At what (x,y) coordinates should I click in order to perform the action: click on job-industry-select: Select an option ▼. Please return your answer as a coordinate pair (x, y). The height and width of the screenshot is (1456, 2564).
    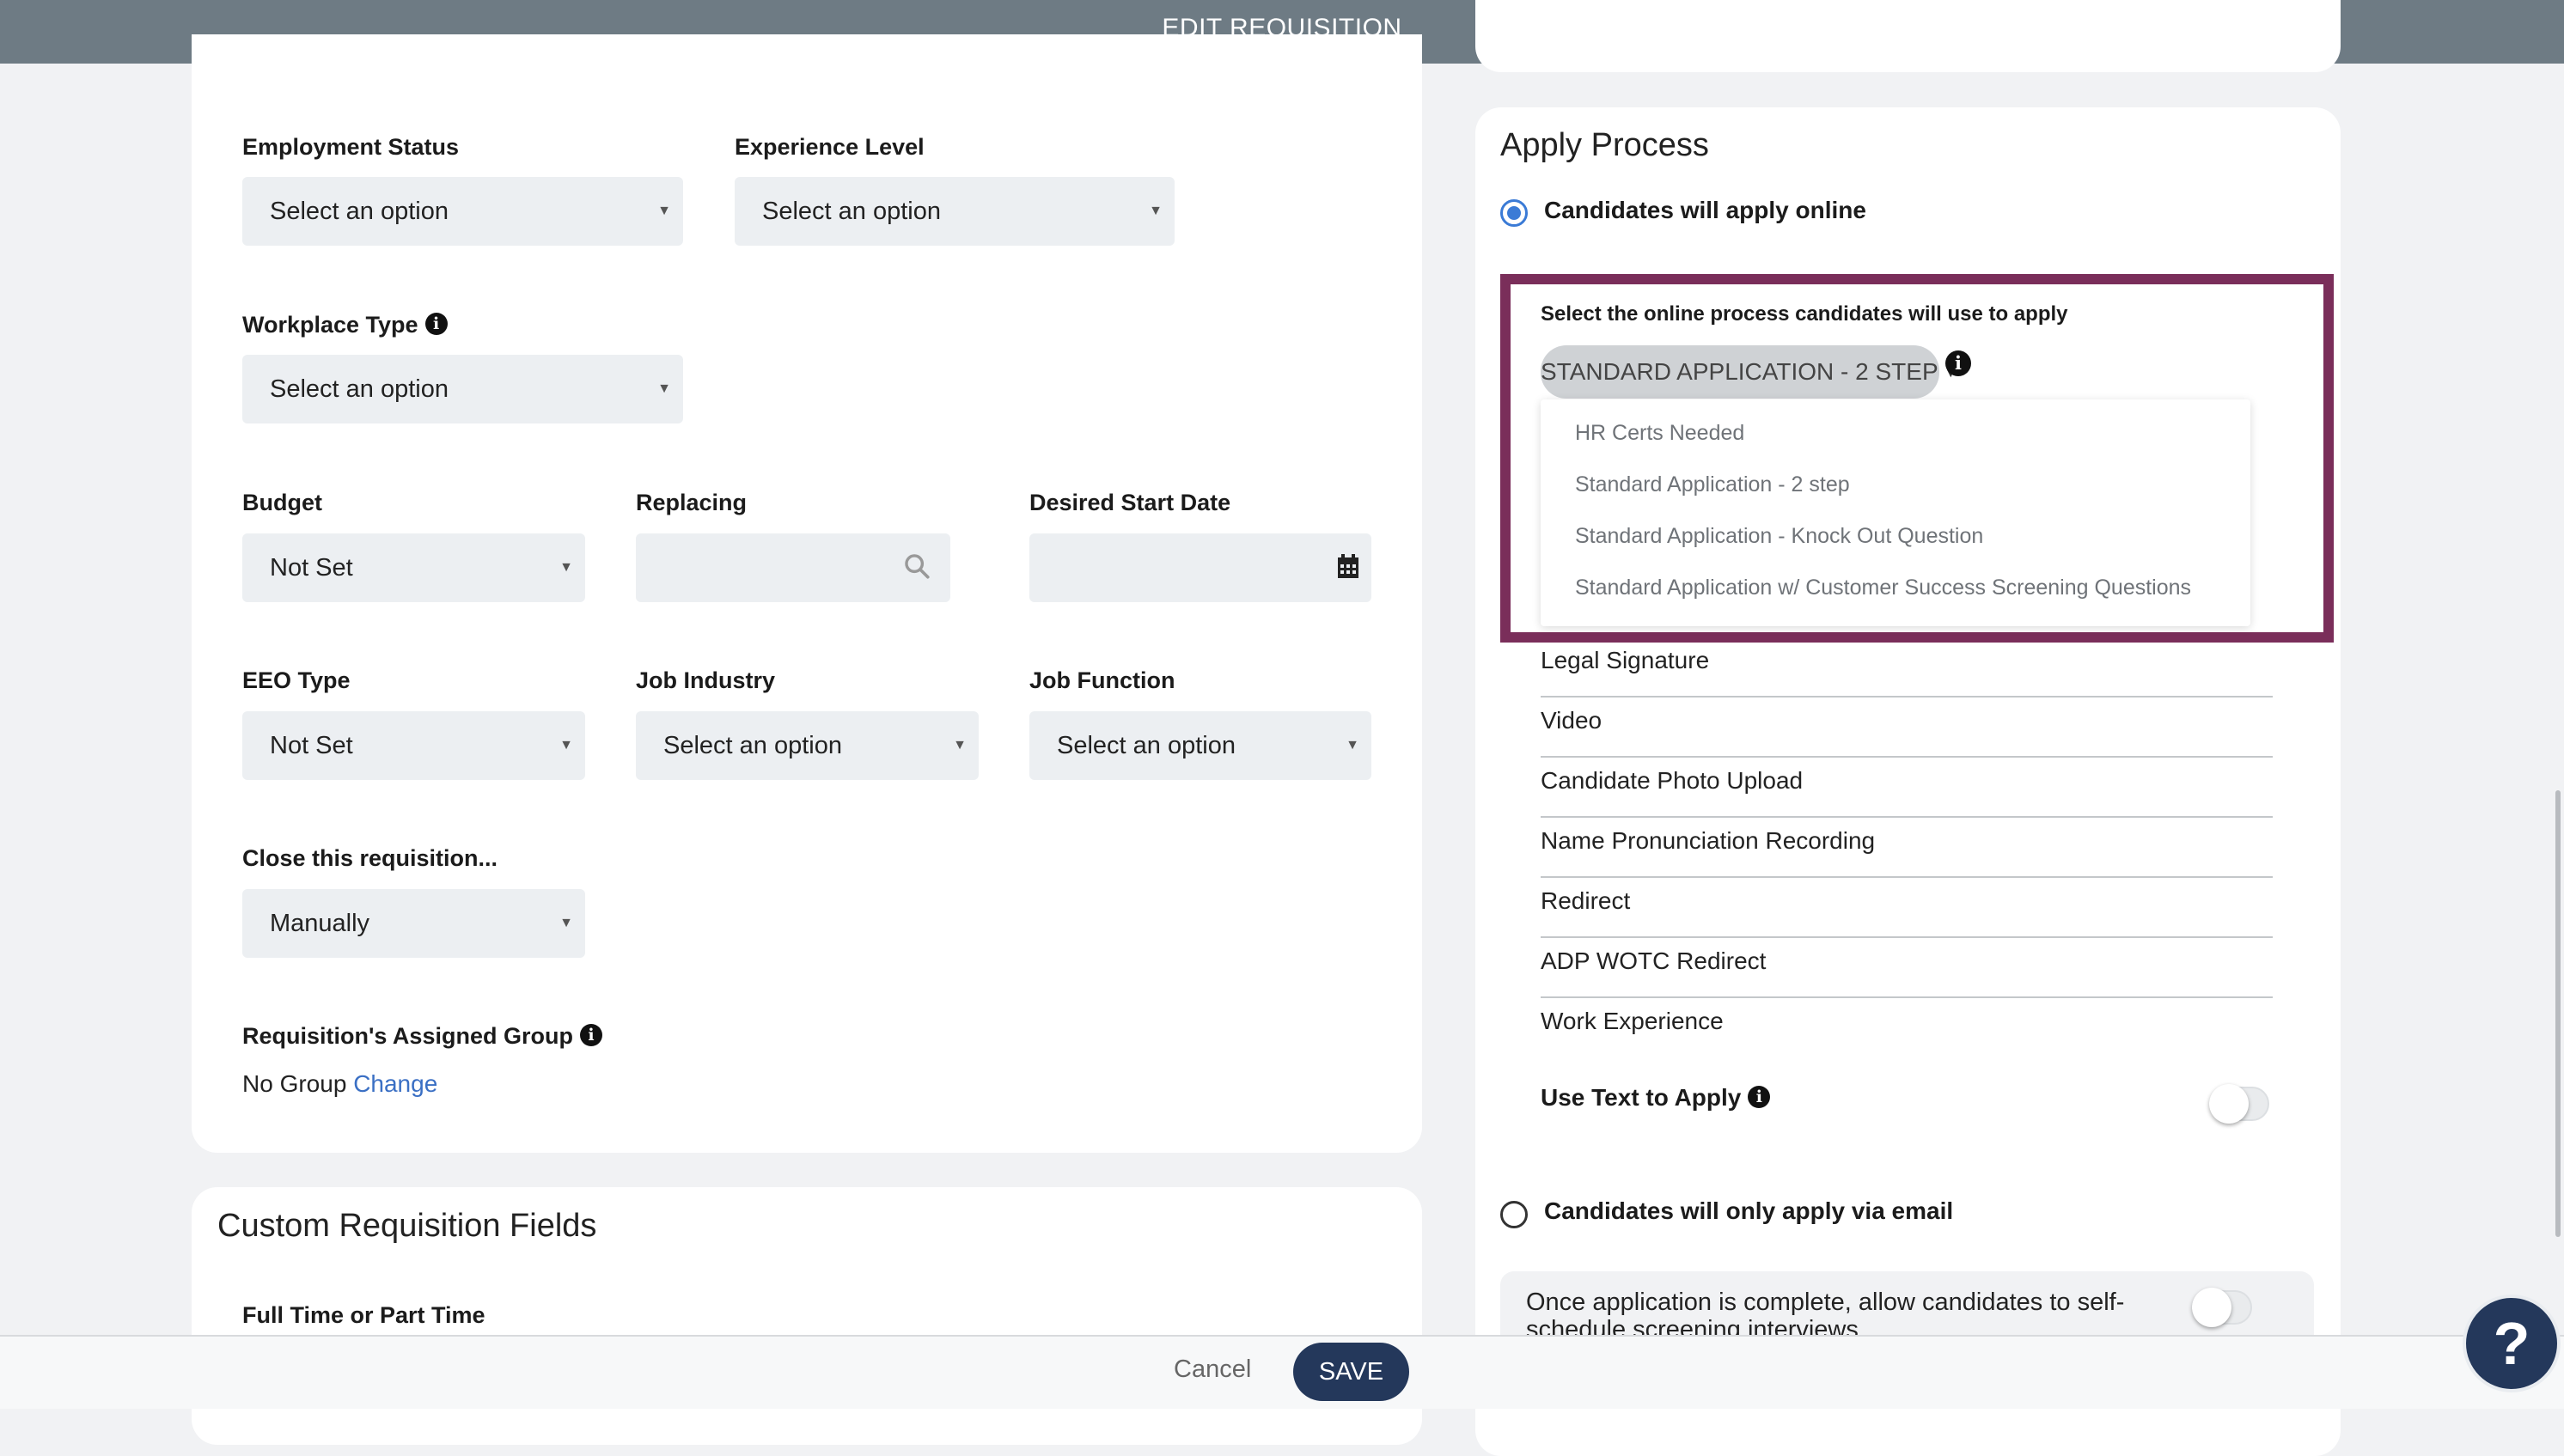
    Looking at the image, I should click on (807, 745).